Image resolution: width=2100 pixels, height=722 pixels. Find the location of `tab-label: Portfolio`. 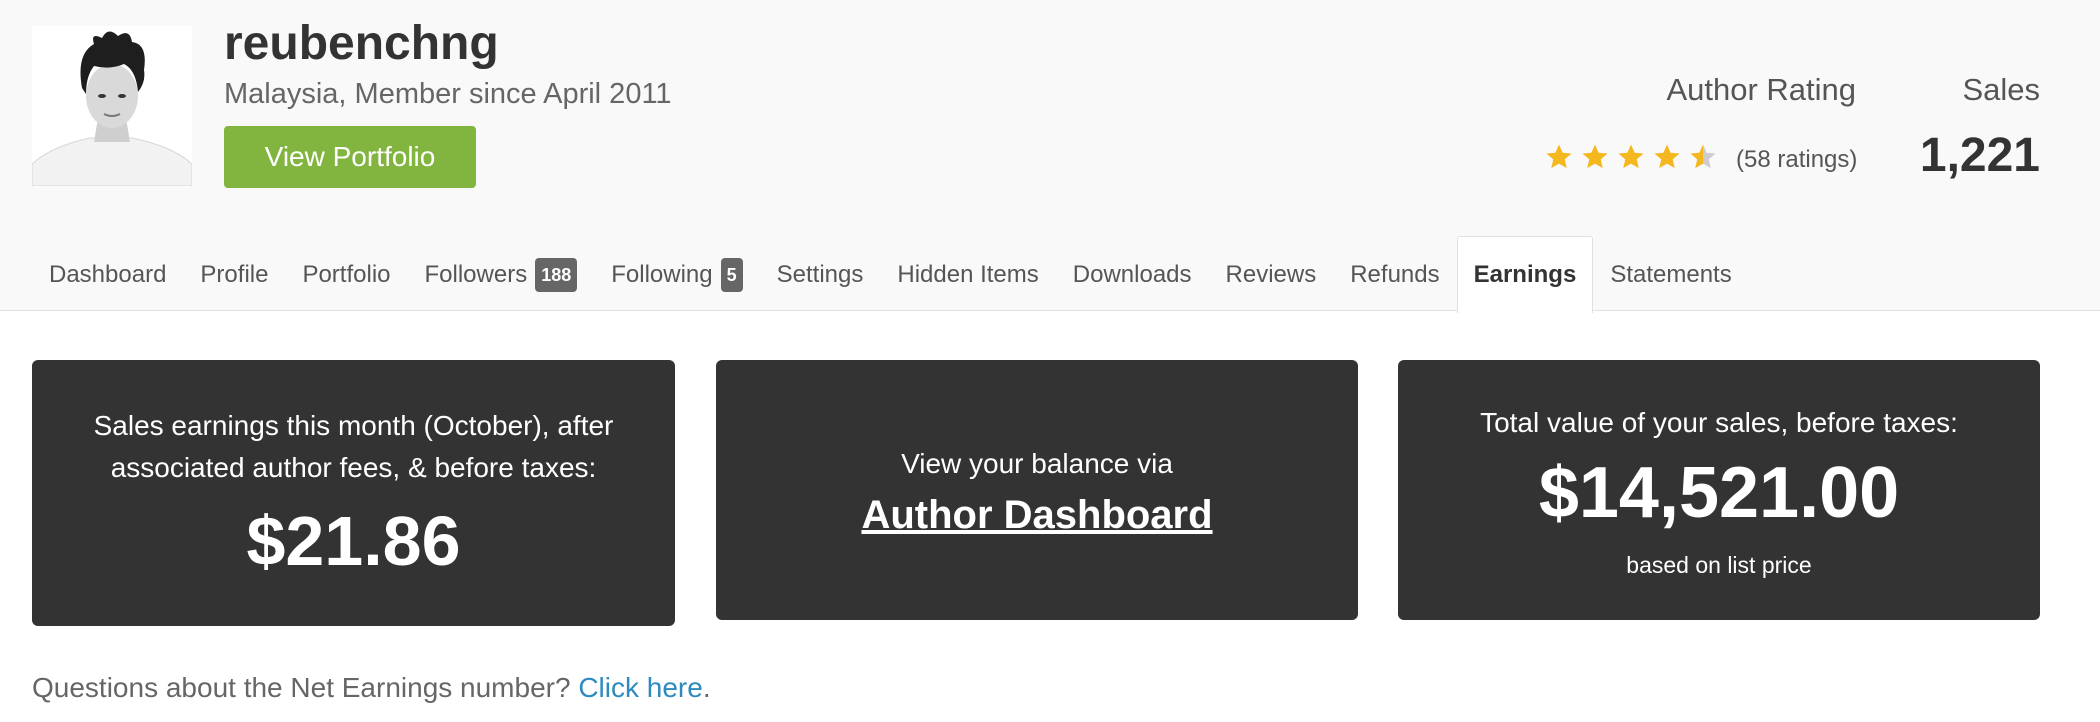

tab-label: Portfolio is located at coordinates (346, 274).